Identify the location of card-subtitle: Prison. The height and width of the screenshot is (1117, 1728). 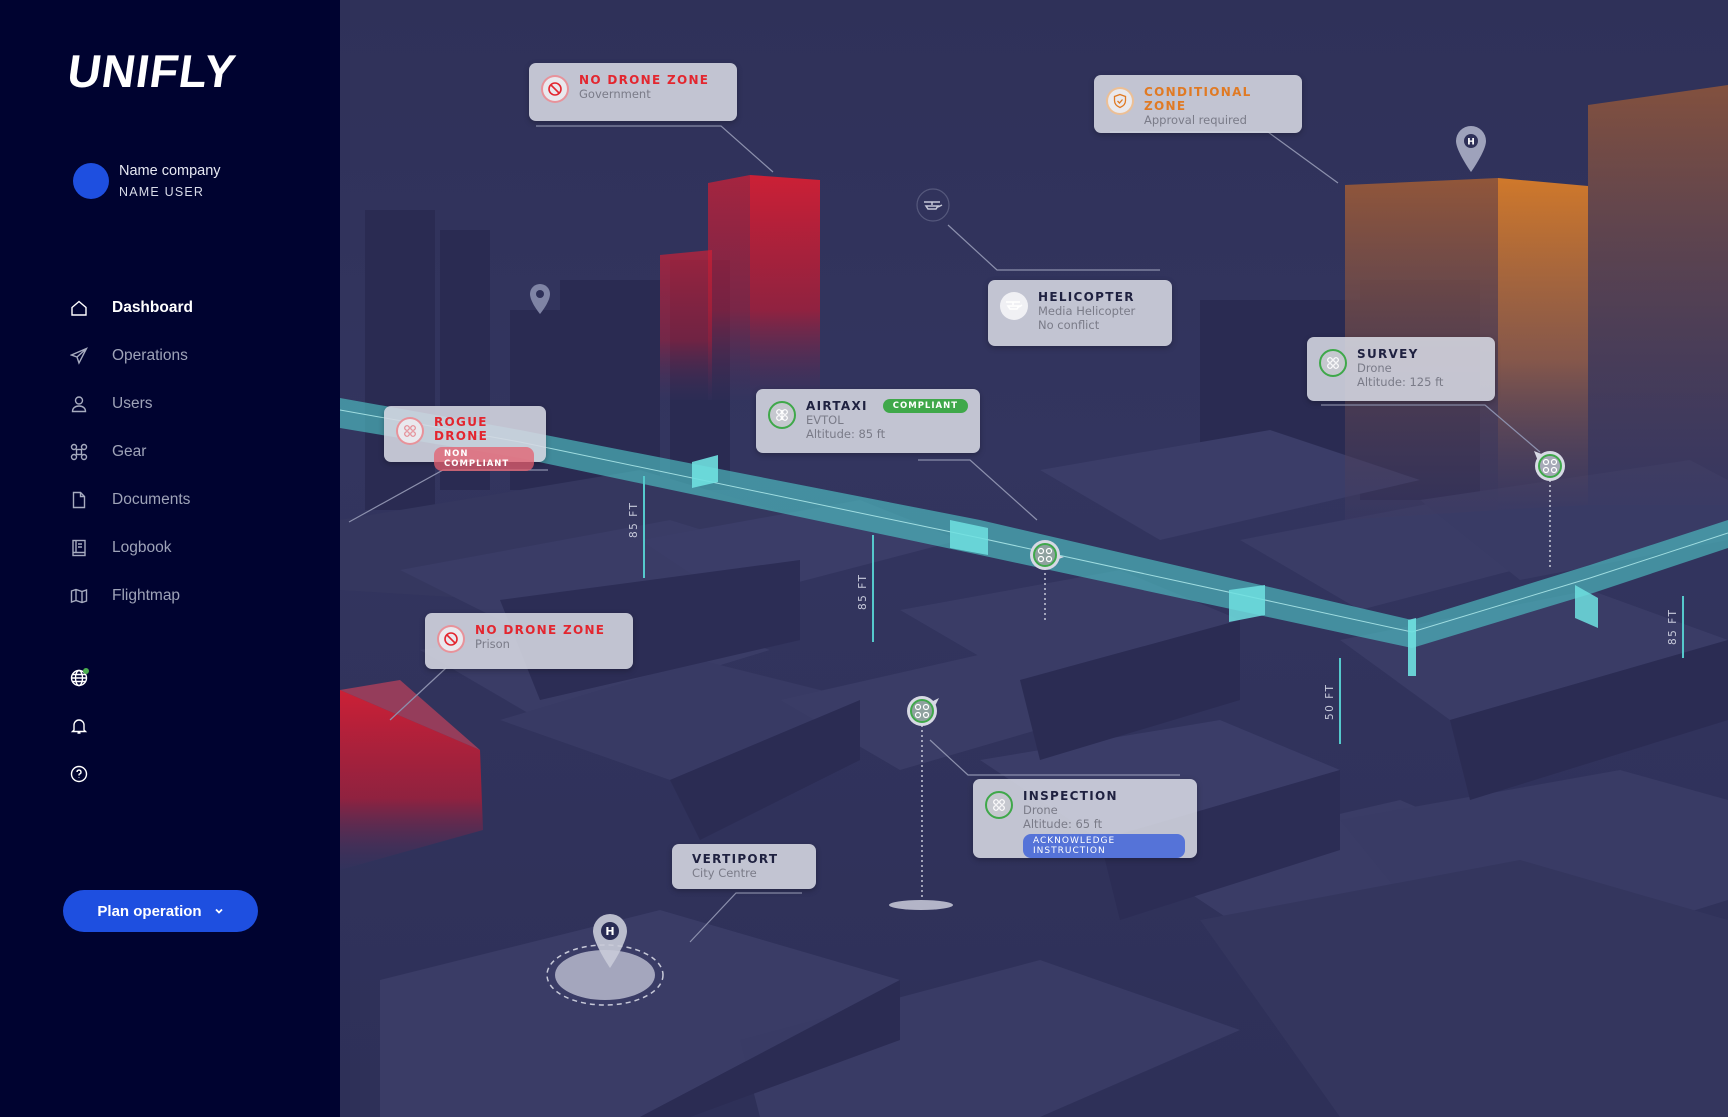
(492, 644).